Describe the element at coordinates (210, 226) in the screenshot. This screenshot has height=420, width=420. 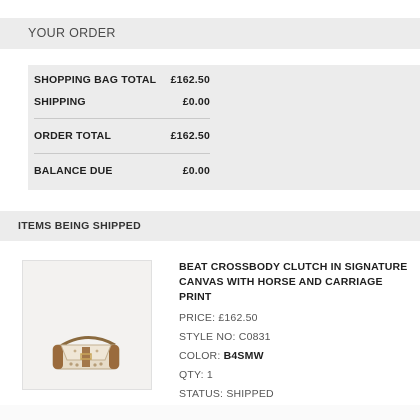
I see `items-being-shipped-header: ITEMS BEING SHIPPED` at that location.